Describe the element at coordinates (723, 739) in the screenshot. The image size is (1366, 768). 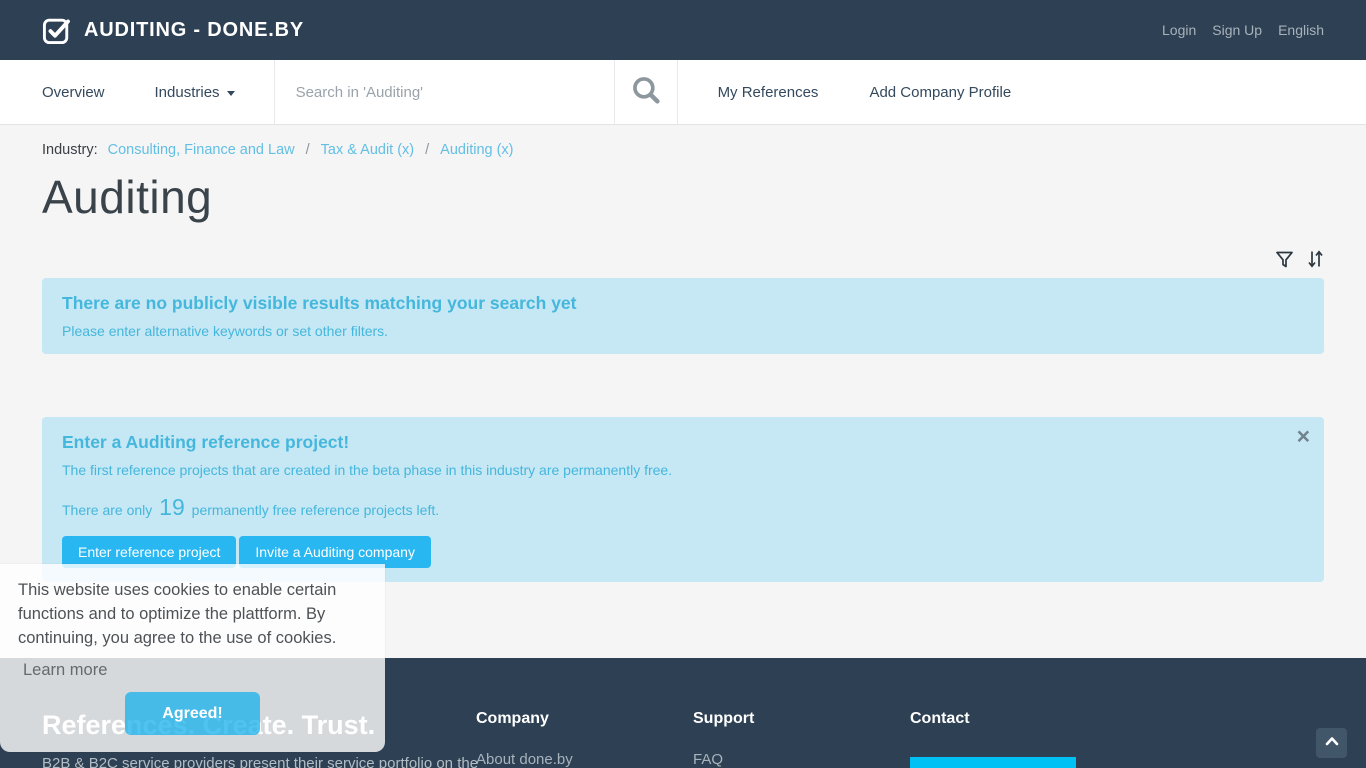
I see `footer-column-support: Support FAQ` at that location.